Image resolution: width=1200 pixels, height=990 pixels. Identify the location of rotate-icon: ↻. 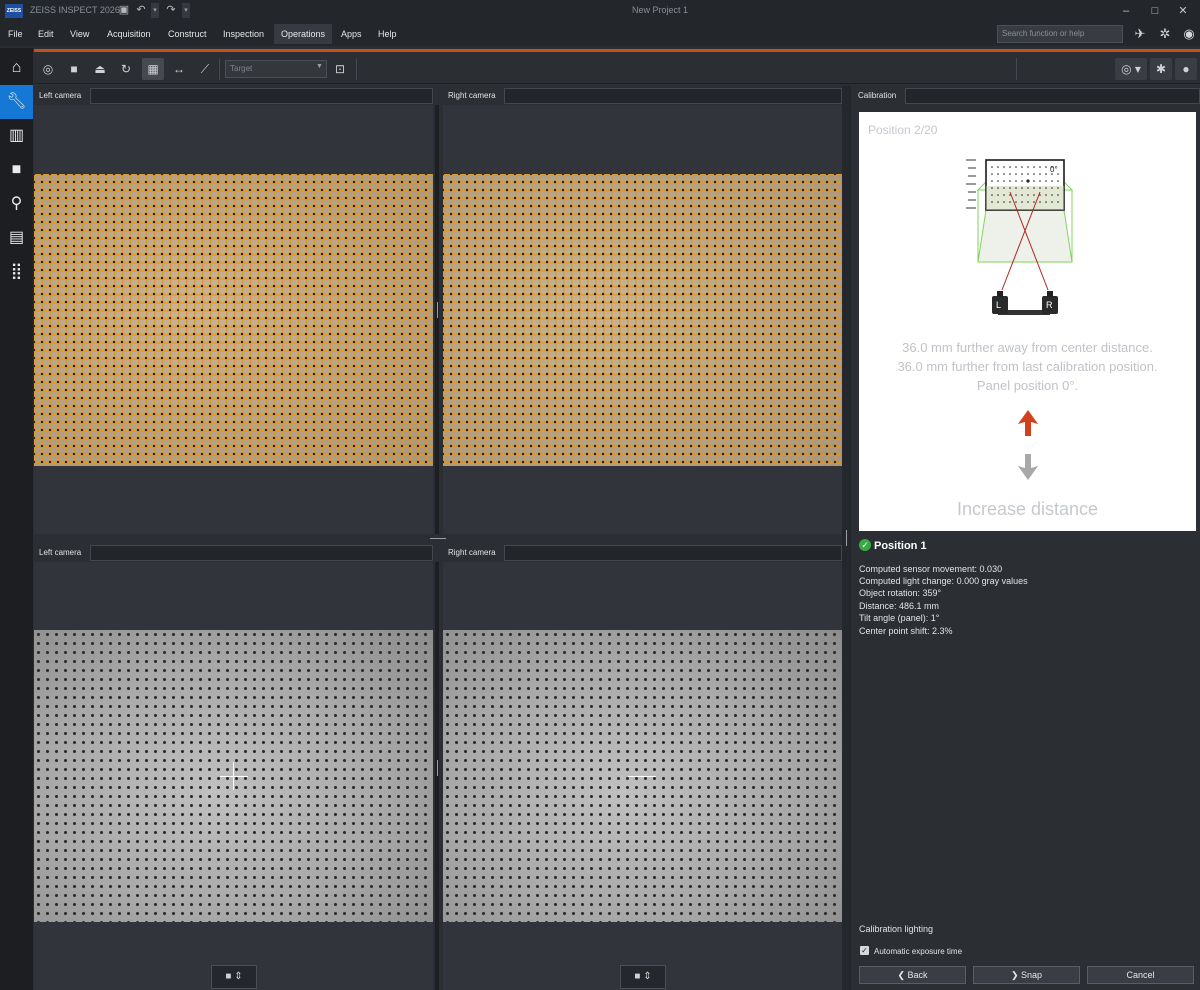
(126, 69).